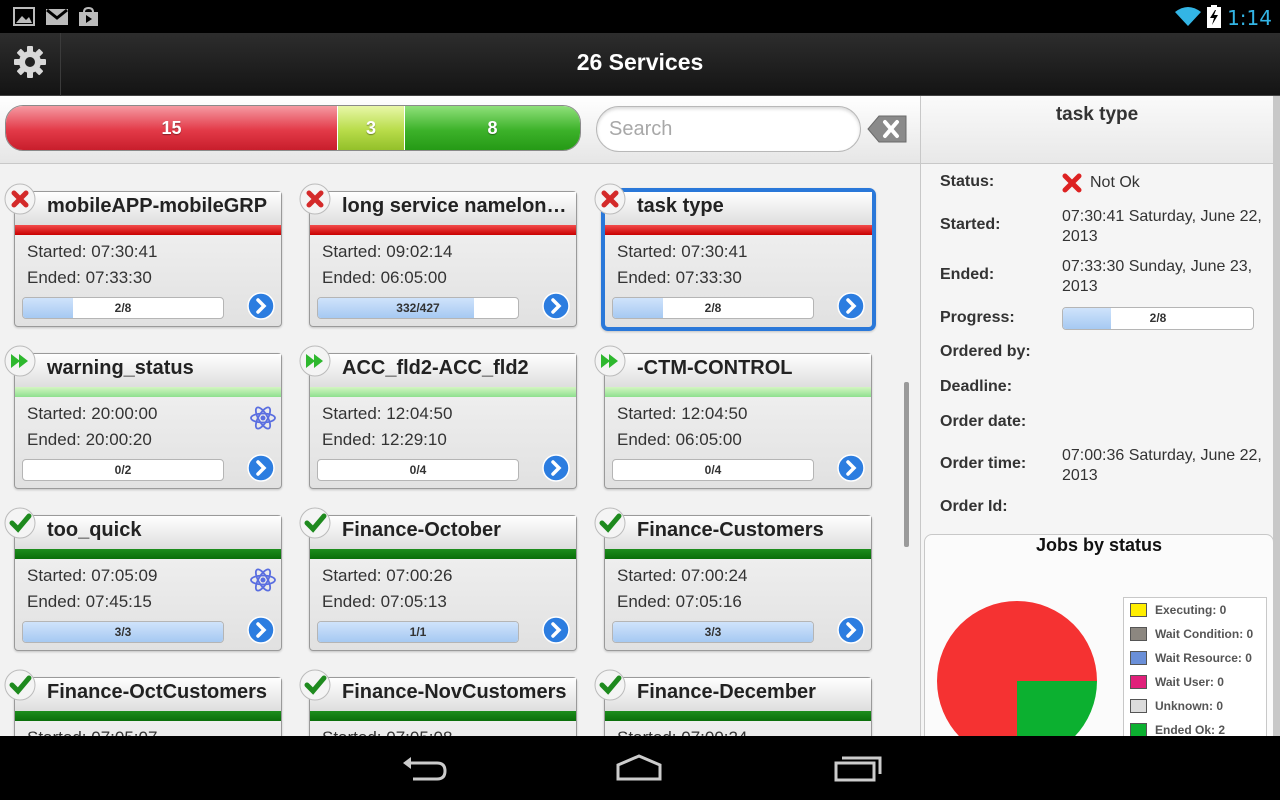  What do you see at coordinates (983, 463) in the screenshot?
I see `order-time-label: Order time:` at bounding box center [983, 463].